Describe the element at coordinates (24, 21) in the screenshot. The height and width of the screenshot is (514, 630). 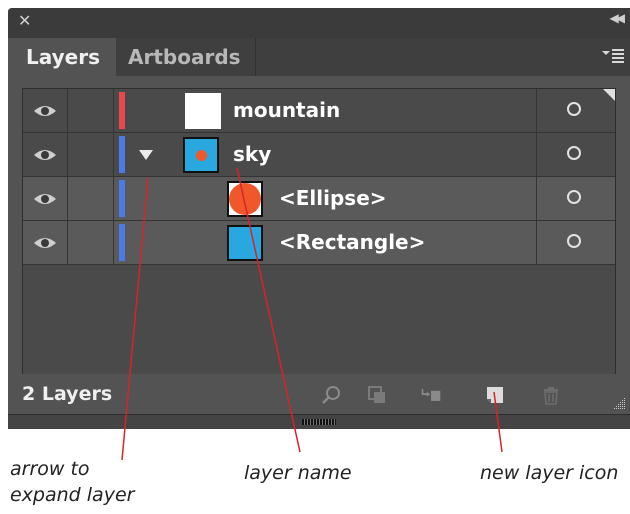
I see `close-icon: ✕` at that location.